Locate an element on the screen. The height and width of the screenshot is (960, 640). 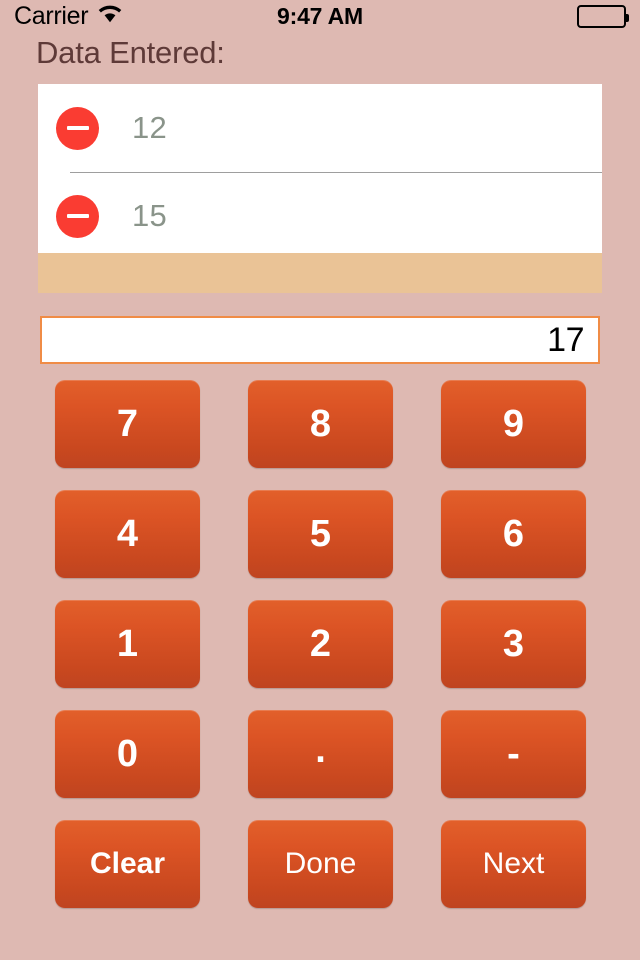
battery-full-icon is located at coordinates (603, 16).